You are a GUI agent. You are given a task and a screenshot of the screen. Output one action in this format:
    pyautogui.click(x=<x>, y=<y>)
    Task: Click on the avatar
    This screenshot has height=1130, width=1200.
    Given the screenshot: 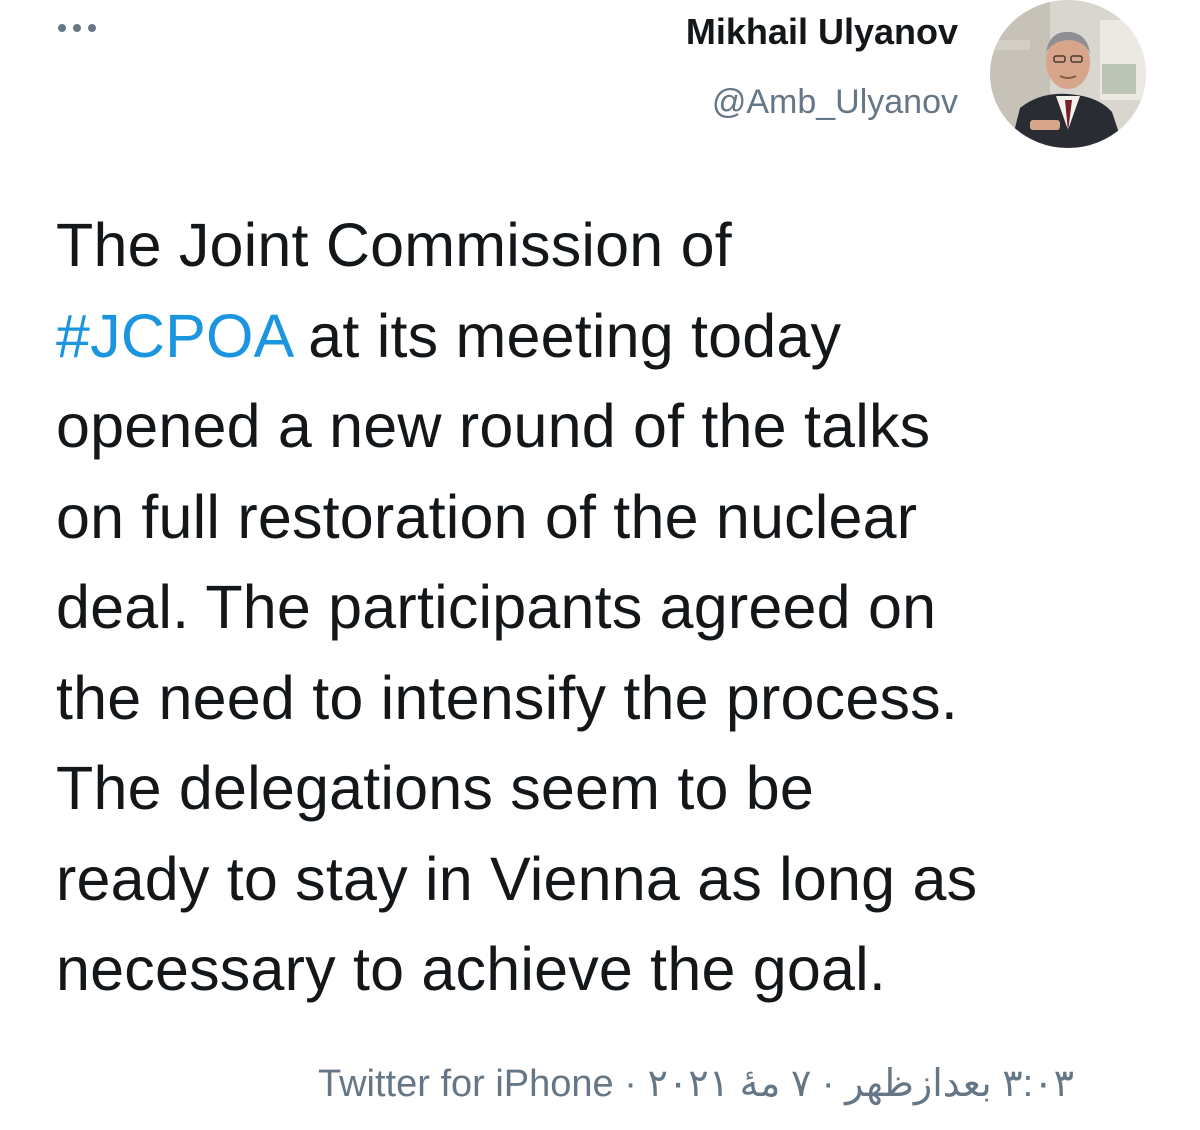 What is the action you would take?
    pyautogui.click(x=1068, y=74)
    